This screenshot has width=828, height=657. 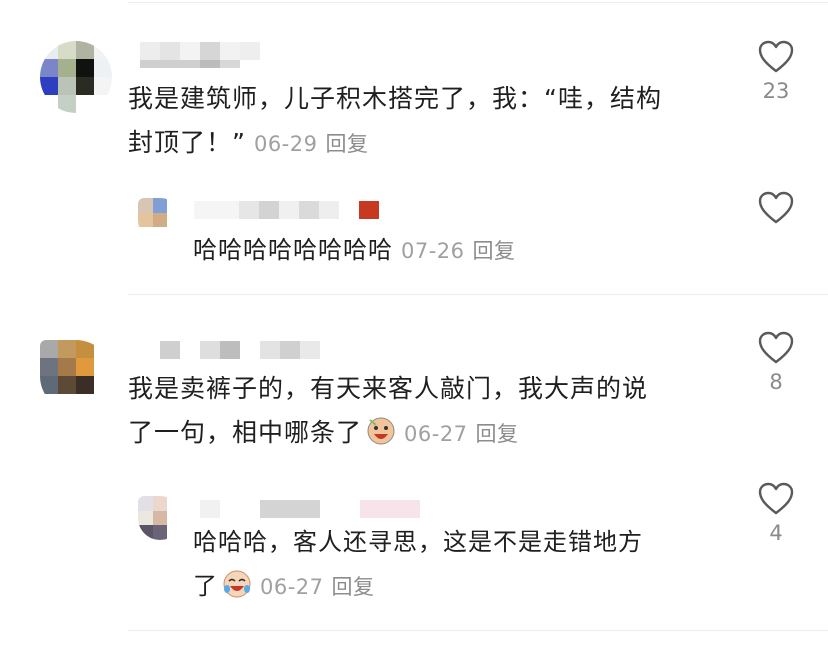 I want to click on comment-text: 哈哈哈哈哈哈哈哈 07-26 回复, so click(x=354, y=250).